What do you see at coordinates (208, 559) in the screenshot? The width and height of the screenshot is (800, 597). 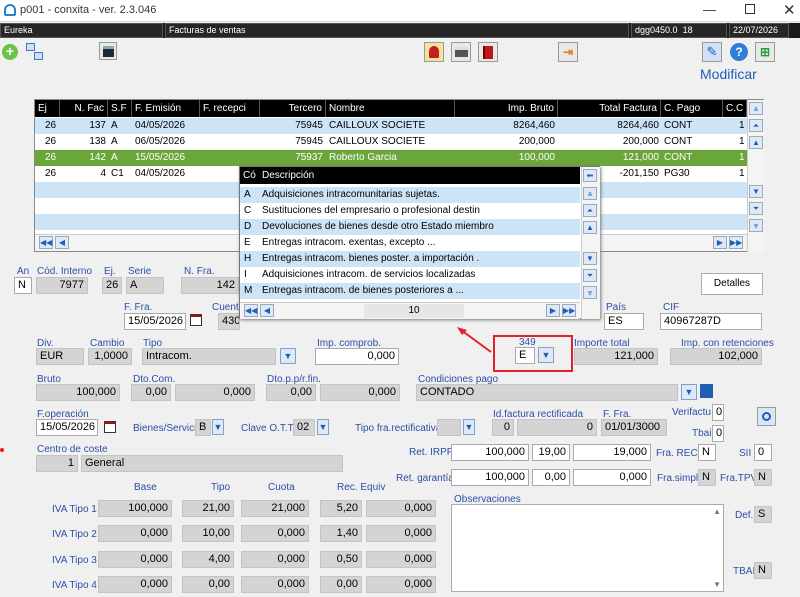 I see `iva-tipo-field: 4,00` at bounding box center [208, 559].